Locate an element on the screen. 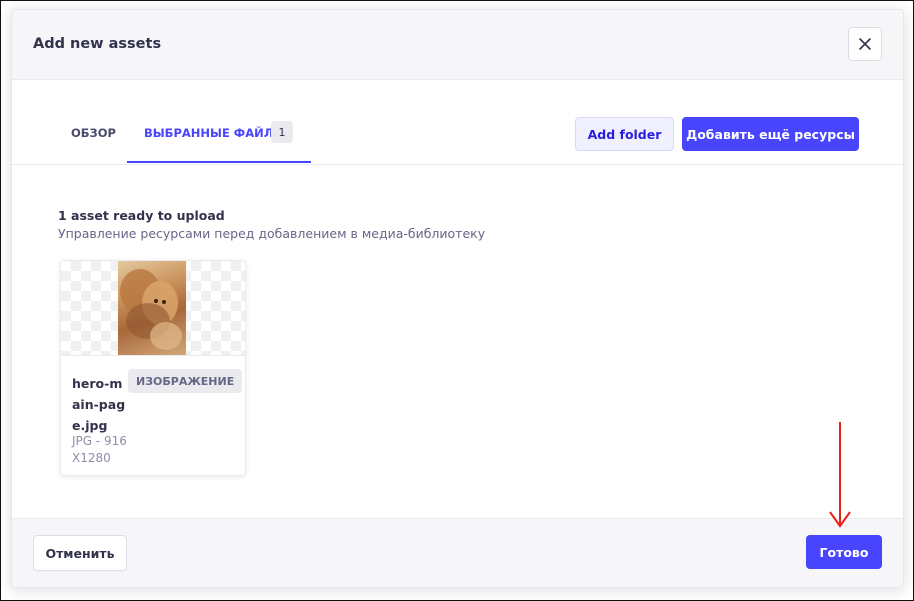 This screenshot has width=914, height=601. close-button is located at coordinates (865, 44).